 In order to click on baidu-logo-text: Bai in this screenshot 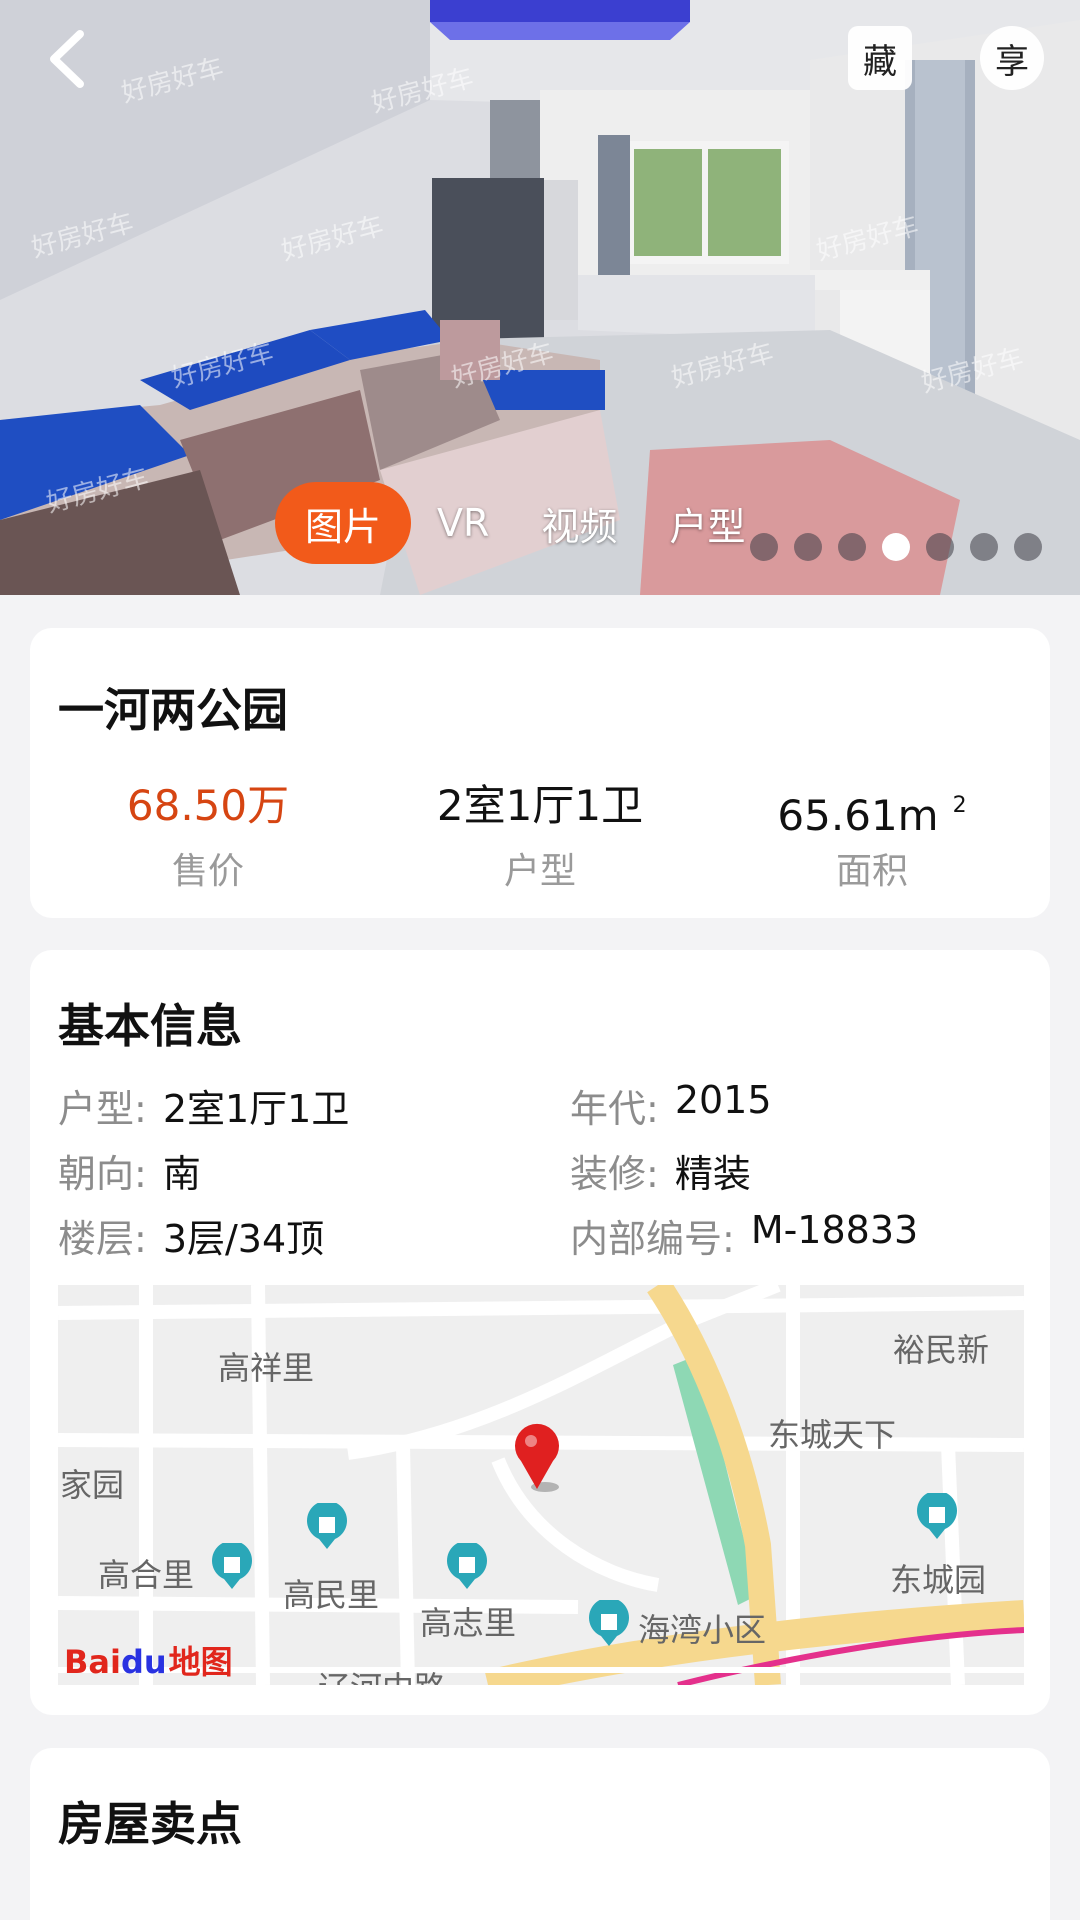, I will do `click(92, 1662)`.